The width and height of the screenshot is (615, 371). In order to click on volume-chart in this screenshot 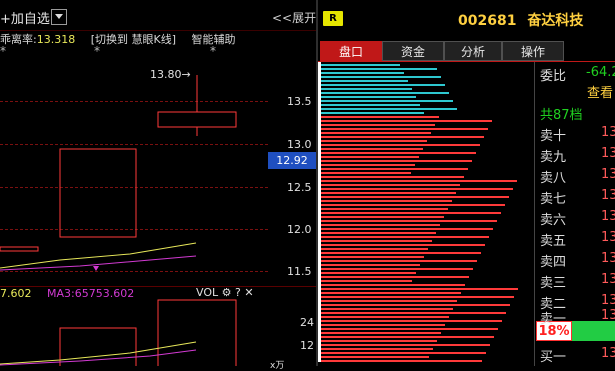, I will do `click(118, 332)`.